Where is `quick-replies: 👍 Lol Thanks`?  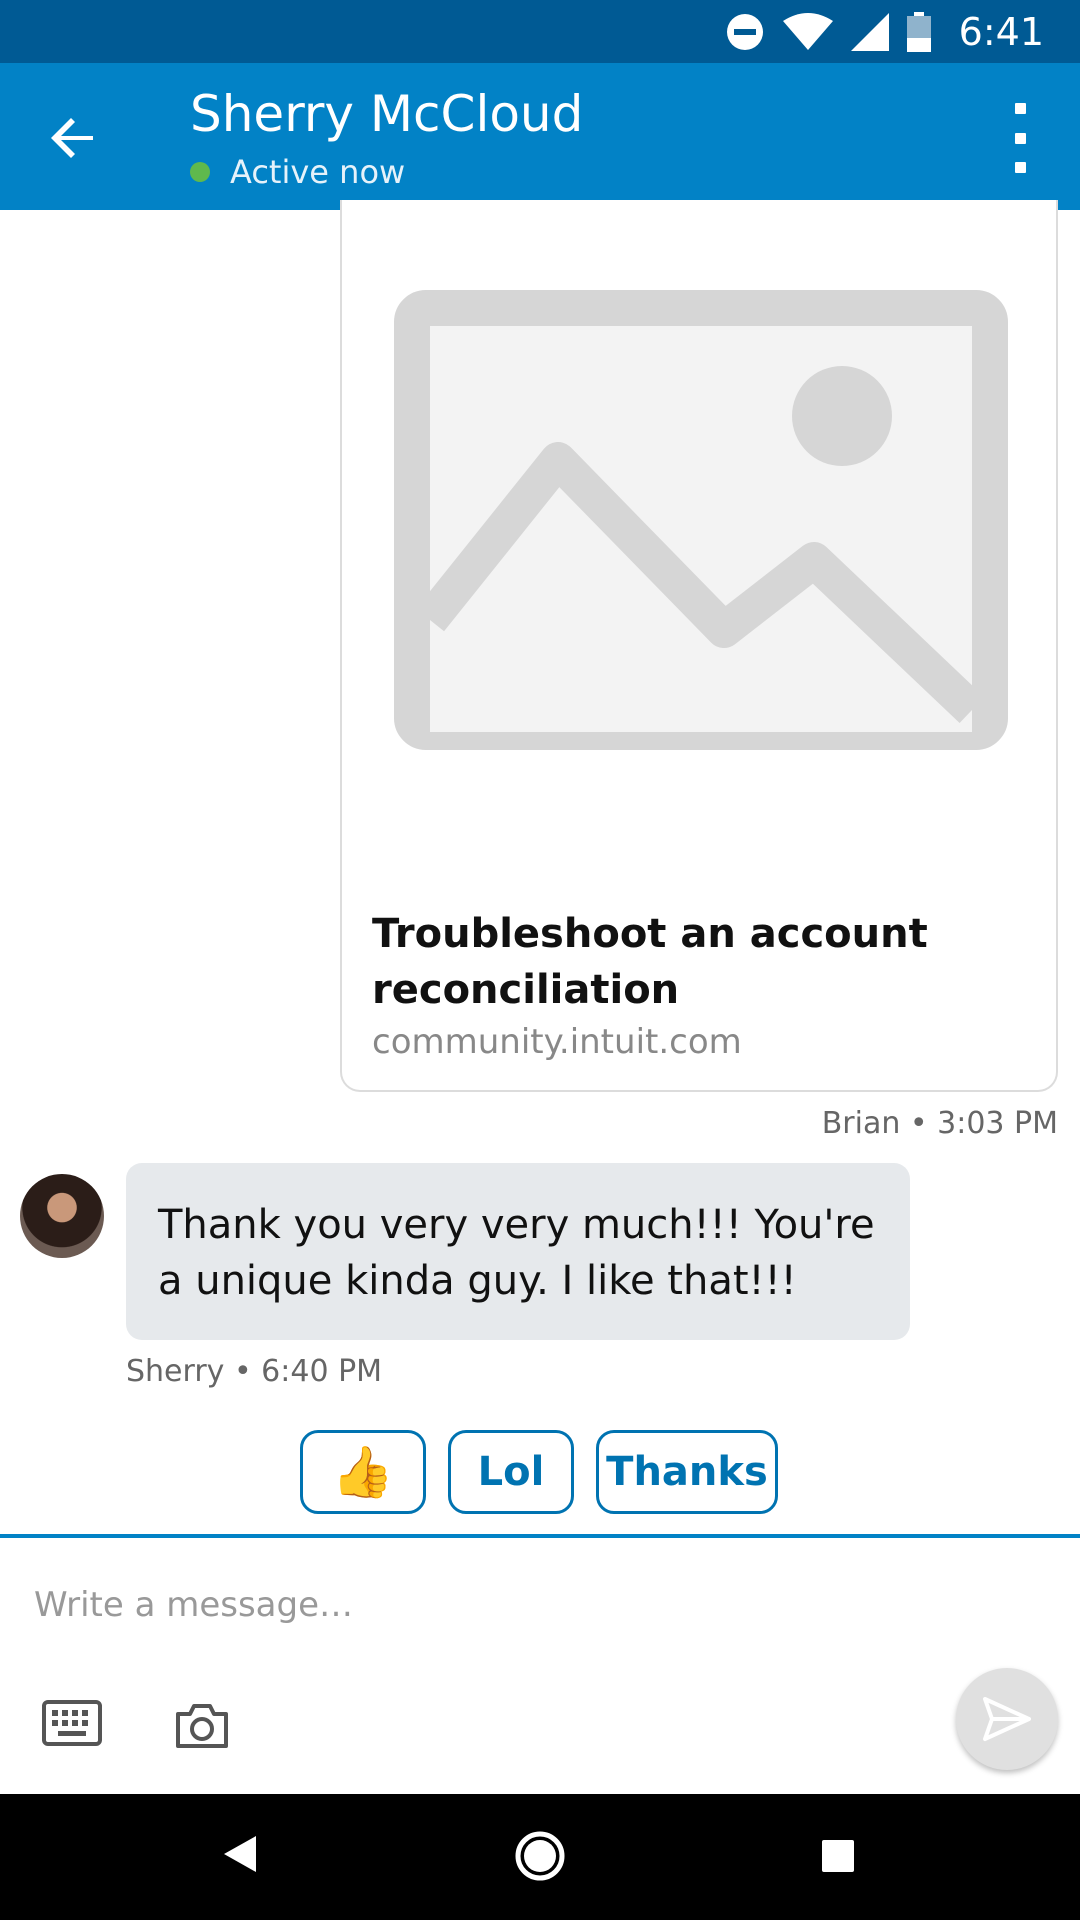
quick-replies: 👍 Lol Thanks is located at coordinates (539, 1472).